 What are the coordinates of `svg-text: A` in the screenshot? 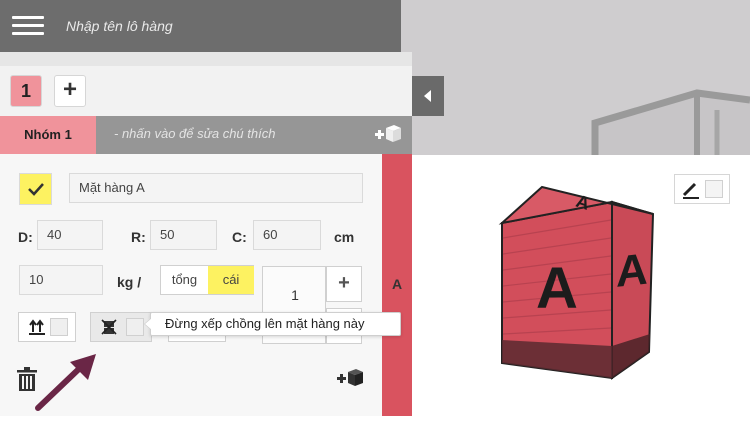 It's located at (632, 271).